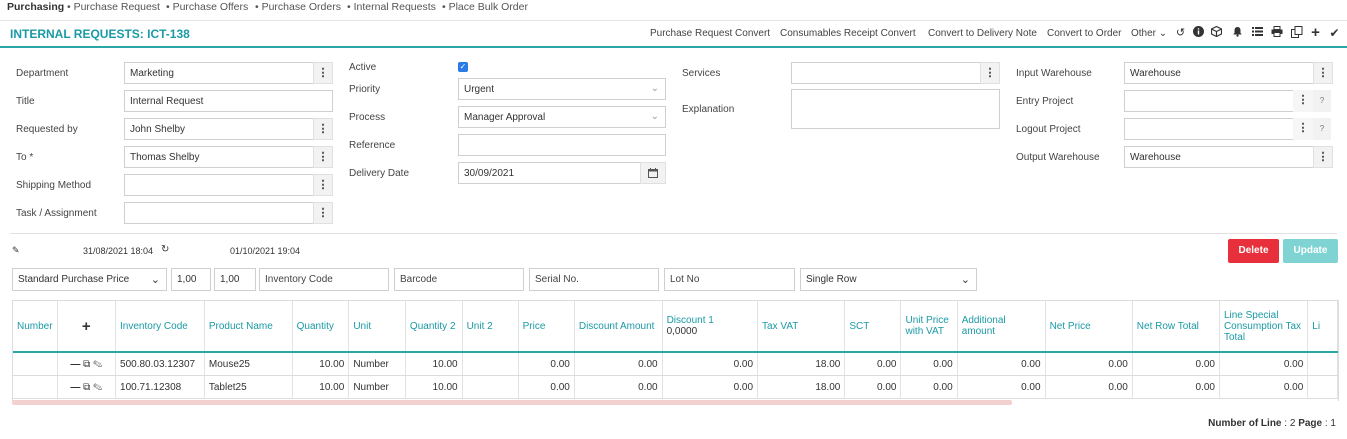  Describe the element at coordinates (710, 327) in the screenshot. I see `col-discount-1: Discount 1 0,0000` at that location.